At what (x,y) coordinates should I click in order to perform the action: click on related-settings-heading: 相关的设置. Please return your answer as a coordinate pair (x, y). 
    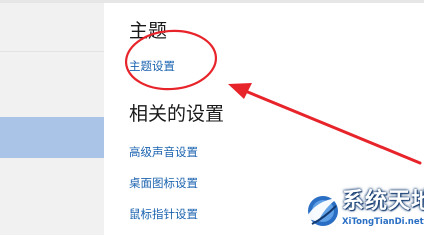
    Looking at the image, I should click on (177, 114).